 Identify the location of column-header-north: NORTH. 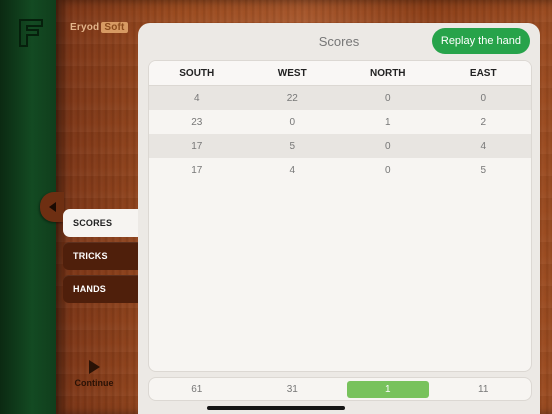
(387, 73).